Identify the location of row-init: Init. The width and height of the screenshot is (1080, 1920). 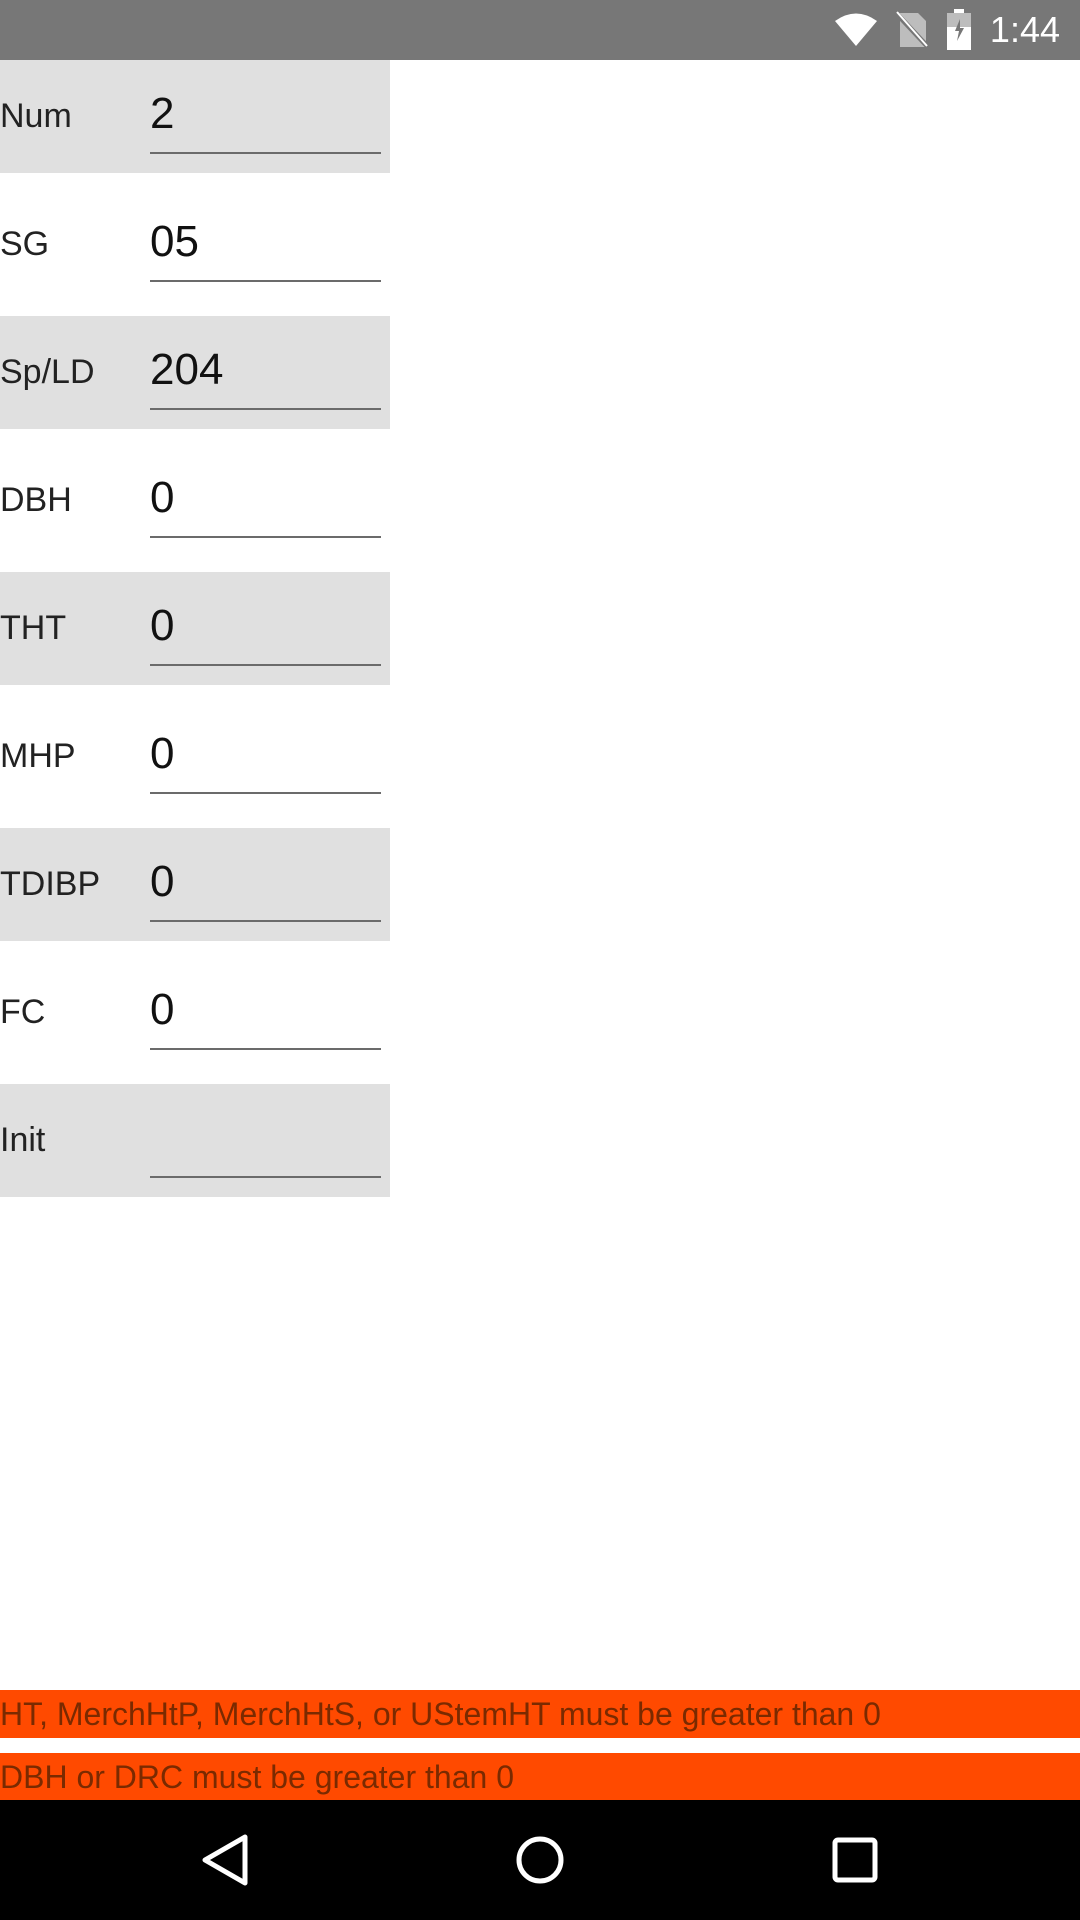
(195, 1140).